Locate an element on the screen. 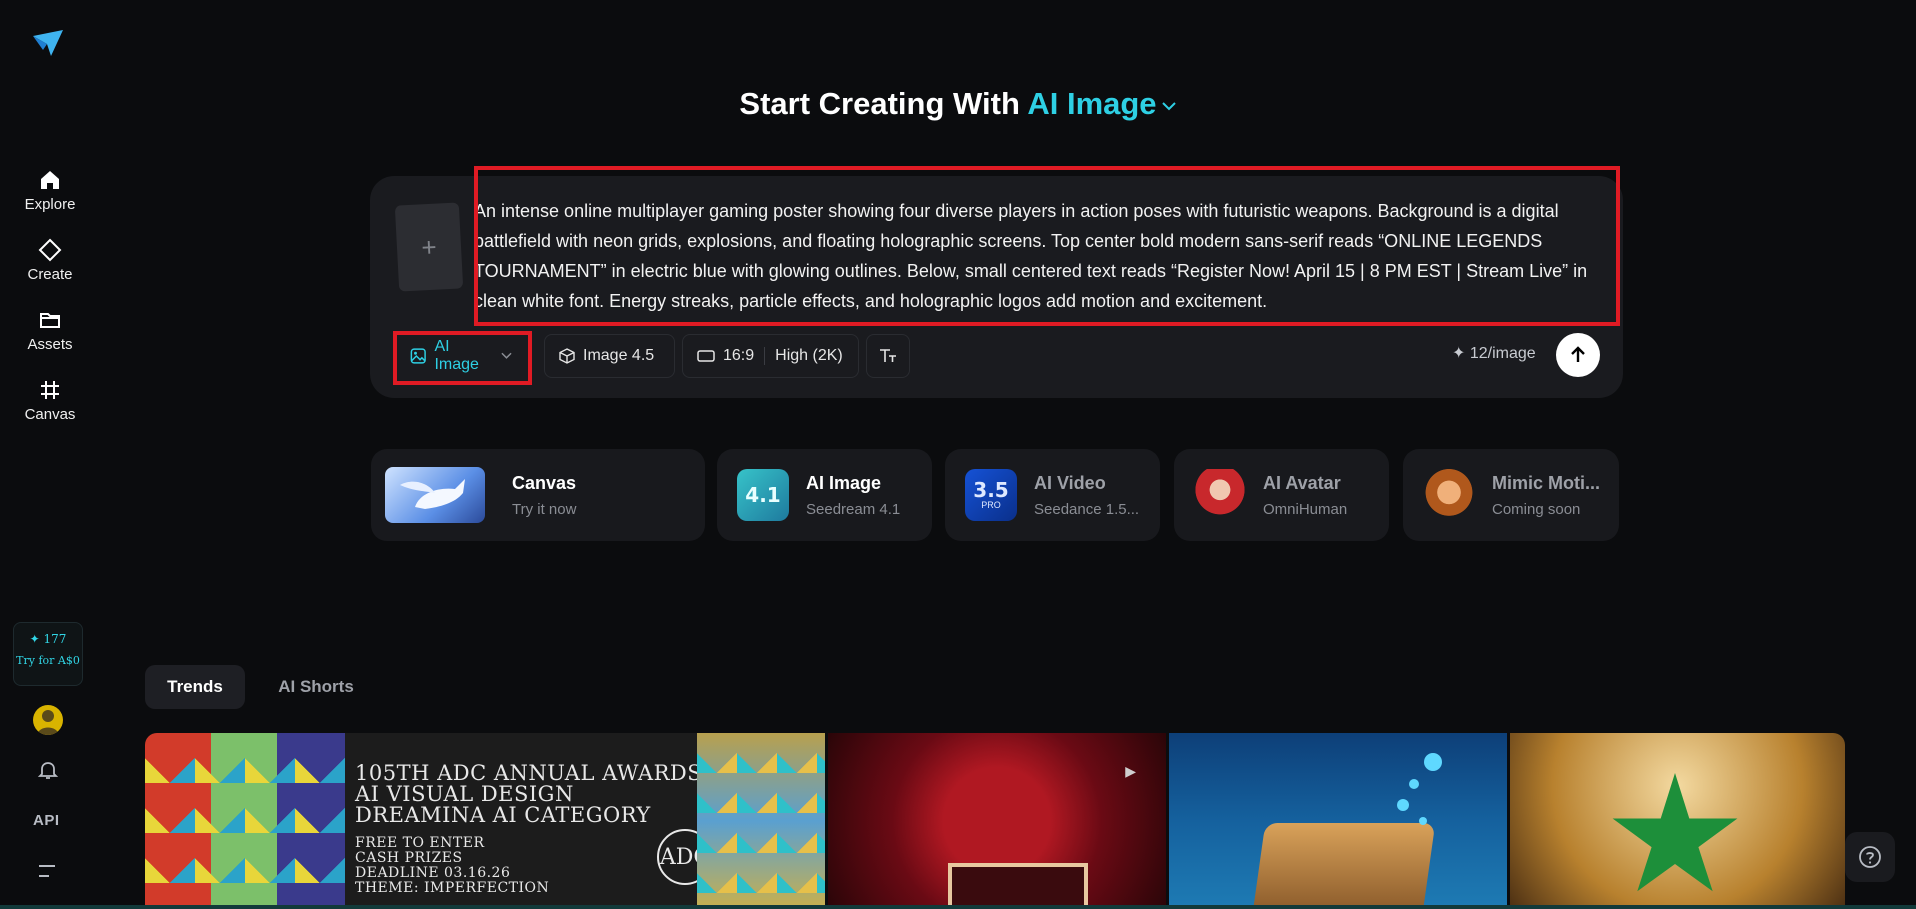  ai-video-badge: 3.5 PRO is located at coordinates (991, 495).